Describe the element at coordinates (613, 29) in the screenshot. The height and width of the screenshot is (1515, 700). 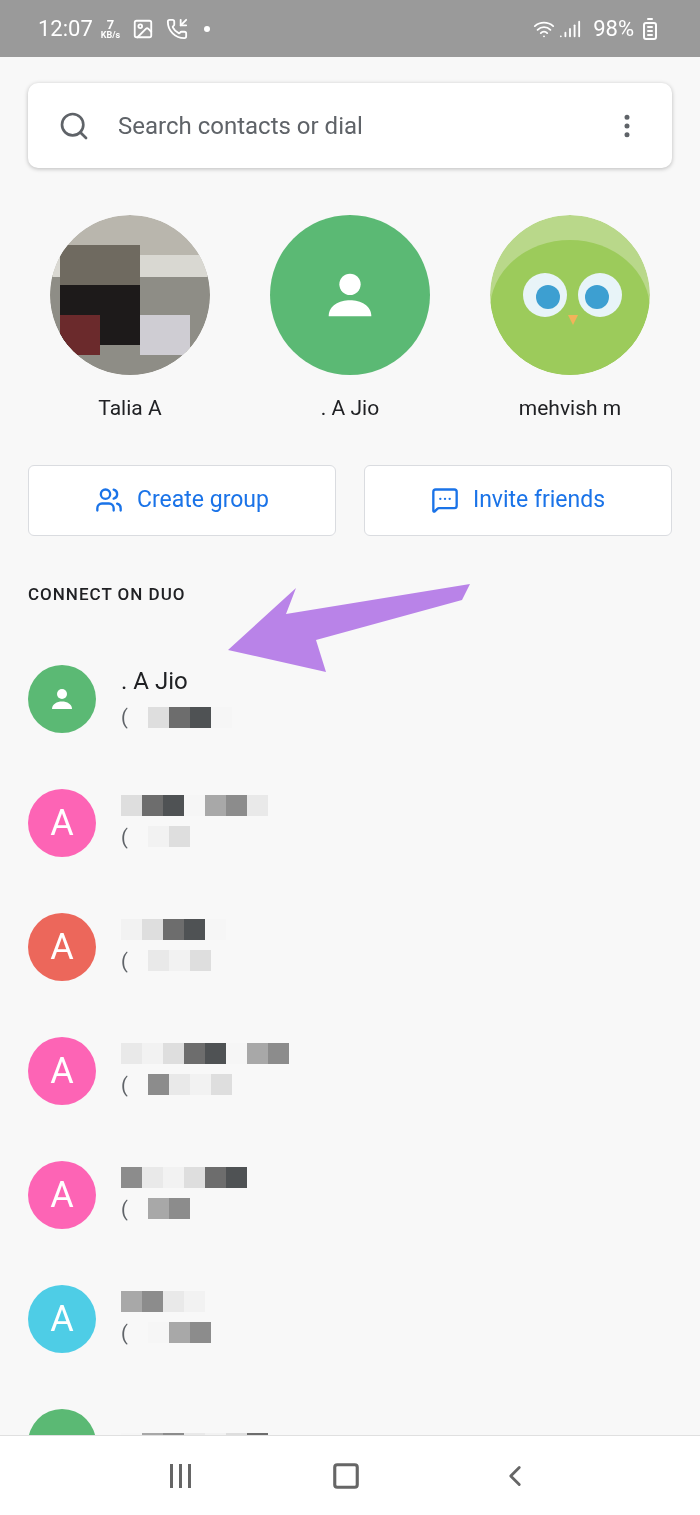
I see `battery-text: 98%` at that location.